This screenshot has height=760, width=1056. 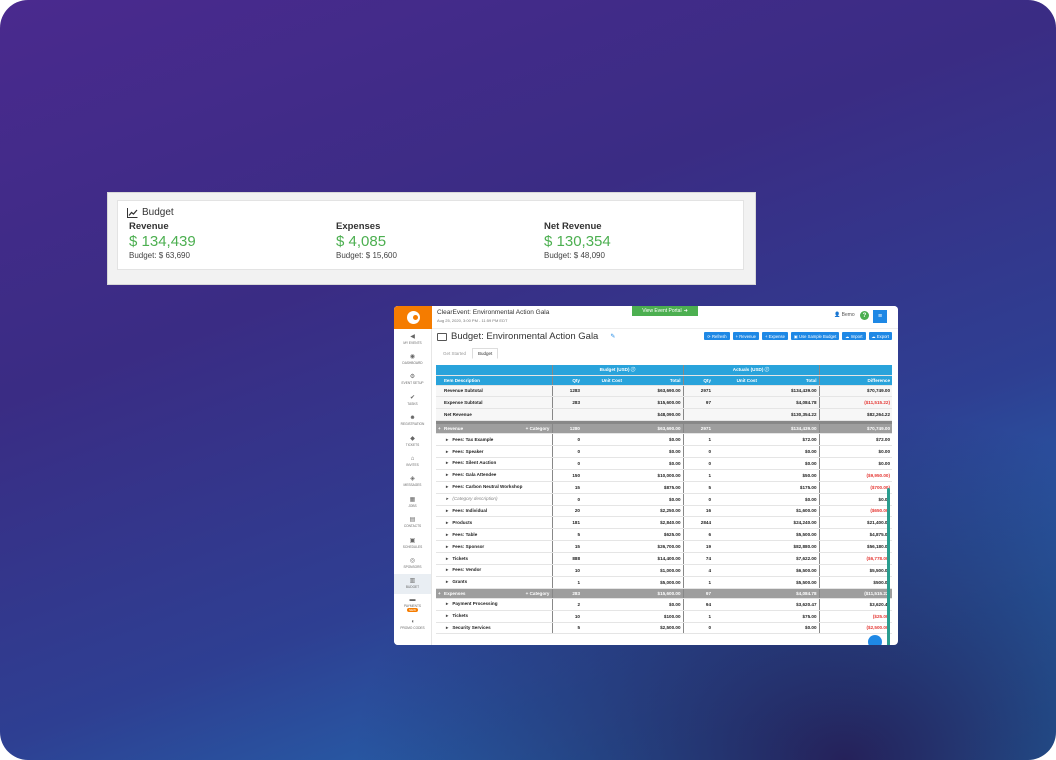 I want to click on col-actual-qty: Qty, so click(x=698, y=380).